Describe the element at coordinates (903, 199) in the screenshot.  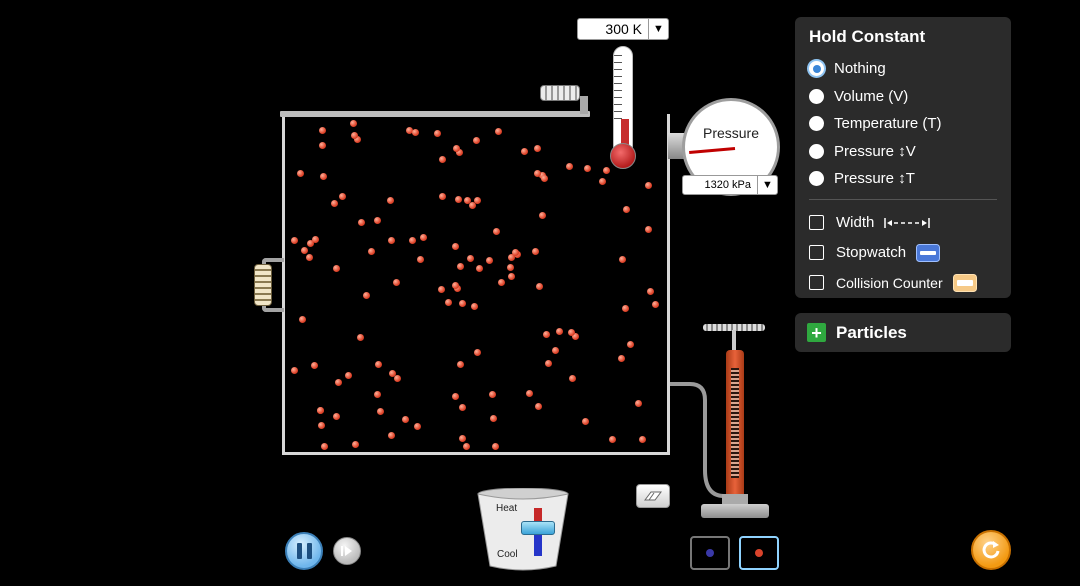
I see `divider` at that location.